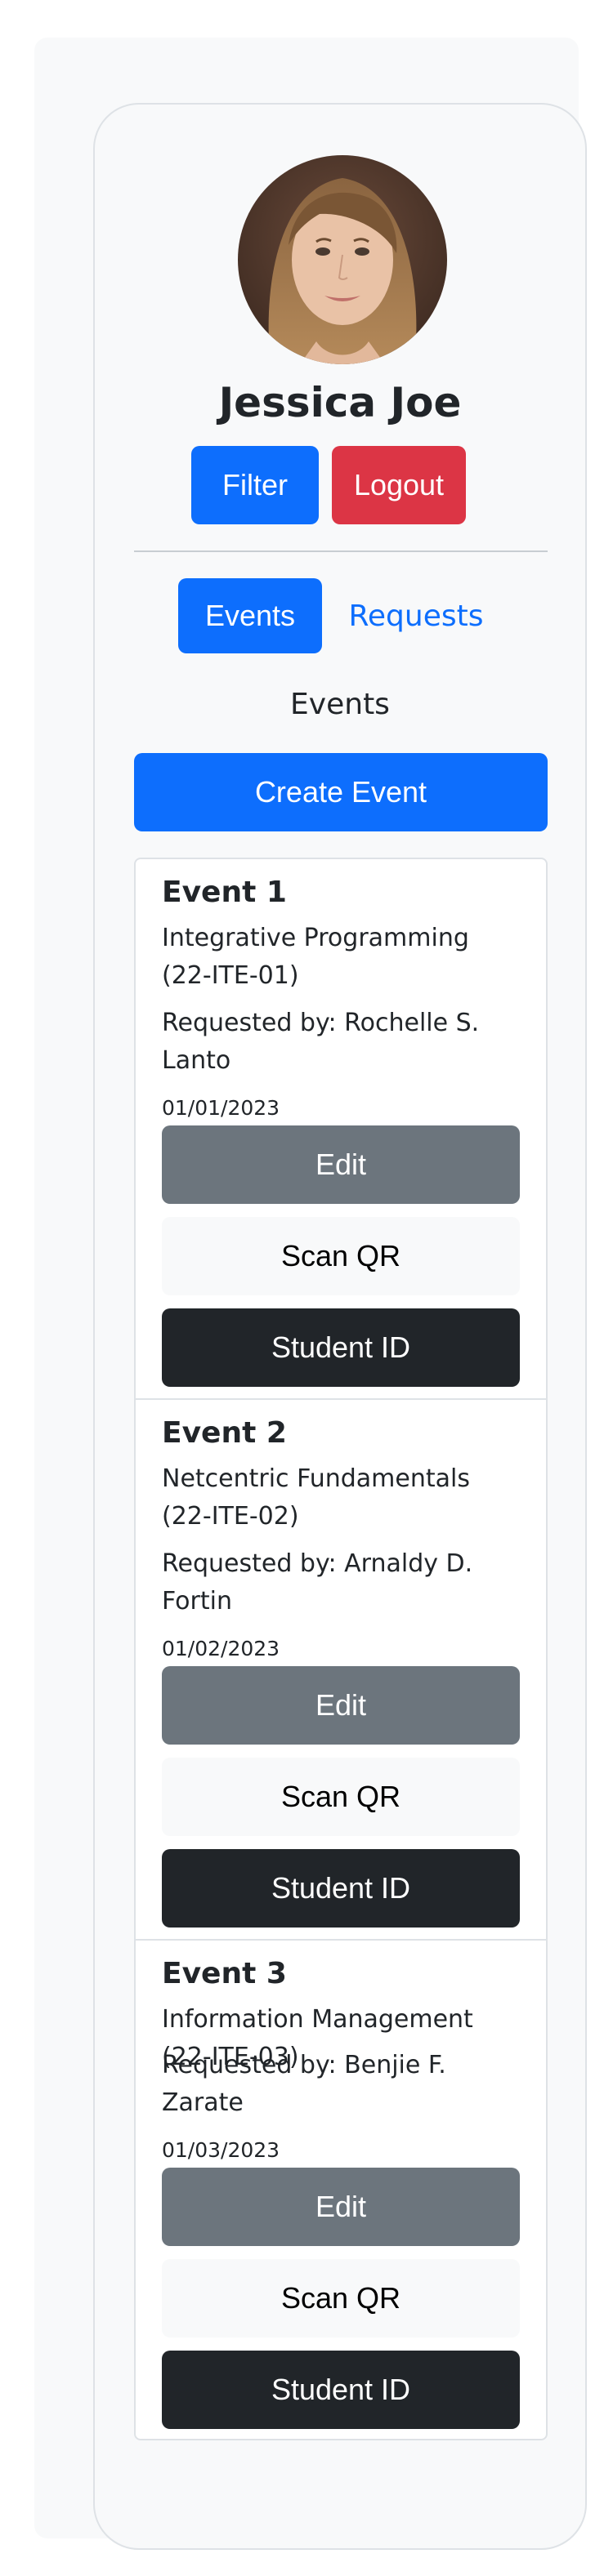 The width and height of the screenshot is (613, 2576). I want to click on profile-name: Jessica Joe, so click(340, 402).